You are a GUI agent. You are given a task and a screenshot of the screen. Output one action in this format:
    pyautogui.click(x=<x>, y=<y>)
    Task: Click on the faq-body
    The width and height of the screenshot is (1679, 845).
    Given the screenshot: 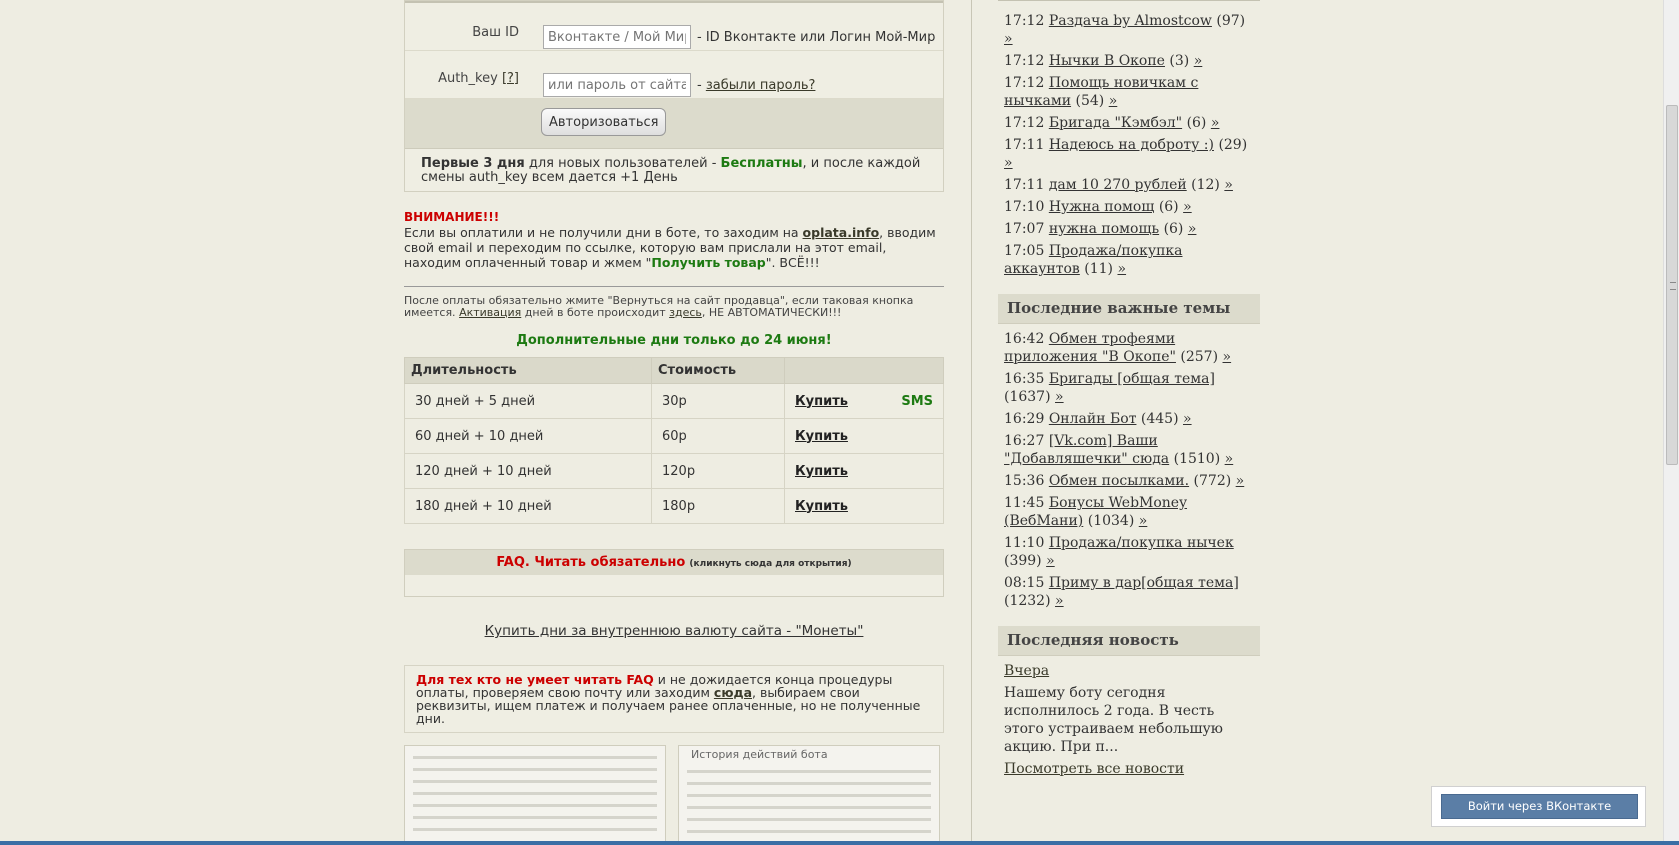 What is the action you would take?
    pyautogui.click(x=674, y=585)
    